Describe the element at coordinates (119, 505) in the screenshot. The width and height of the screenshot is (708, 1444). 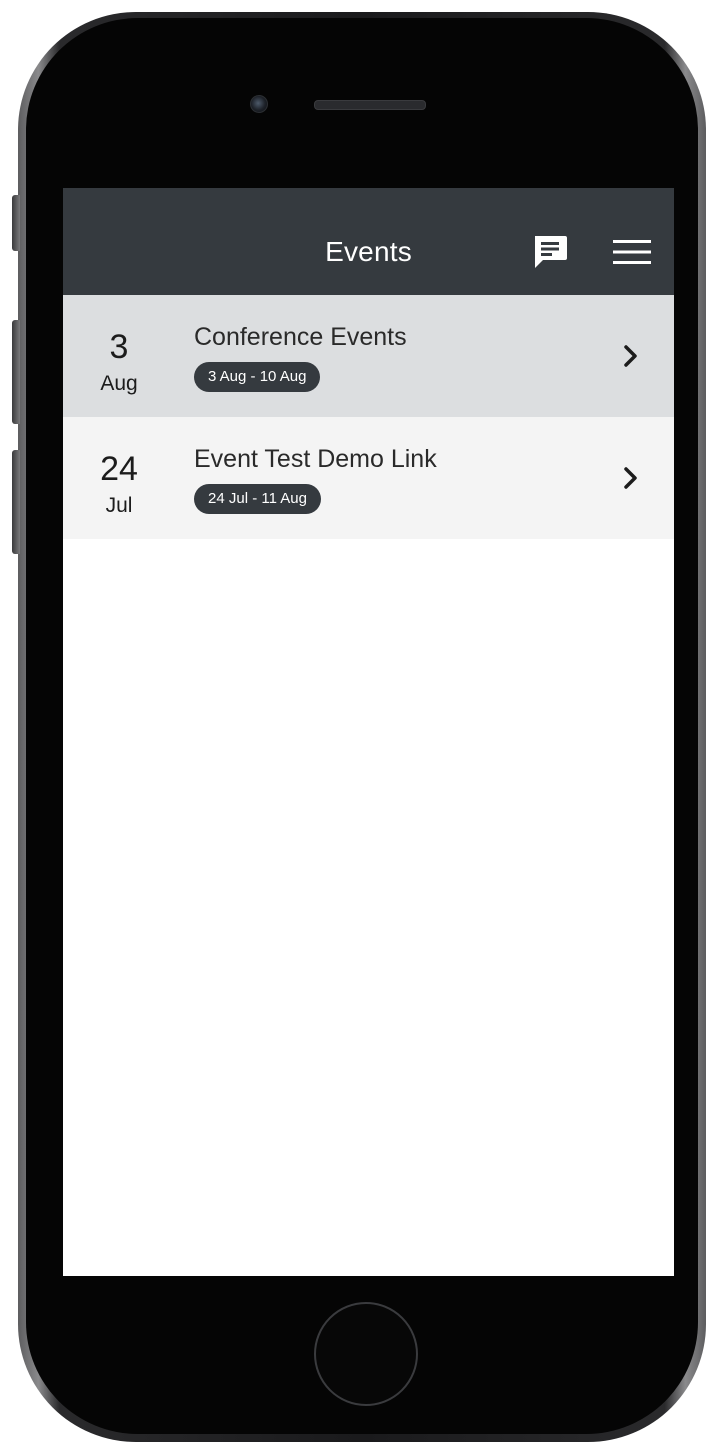
I see `event-month: Jul` at that location.